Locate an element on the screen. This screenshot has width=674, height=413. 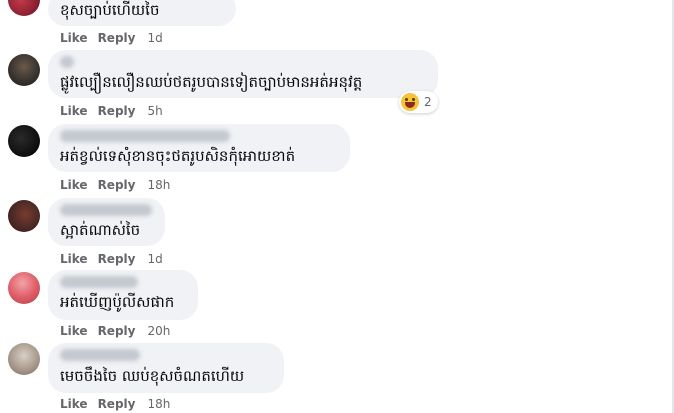
comment-bubble: អត់ឃើញប៉ូលីសផាក is located at coordinates (123, 295).